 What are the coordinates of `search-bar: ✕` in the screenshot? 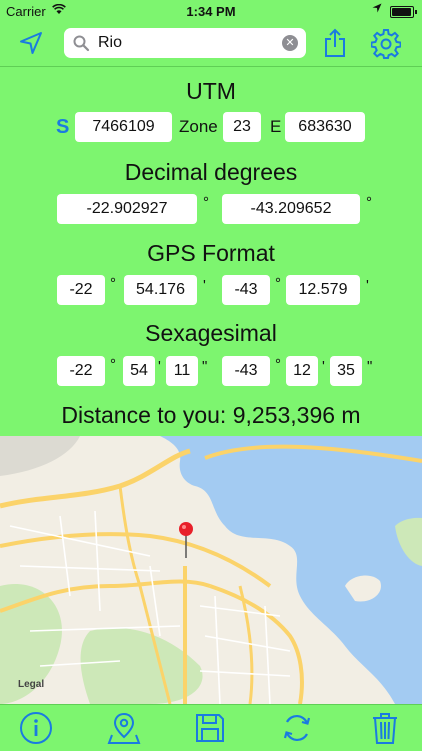 It's located at (185, 43).